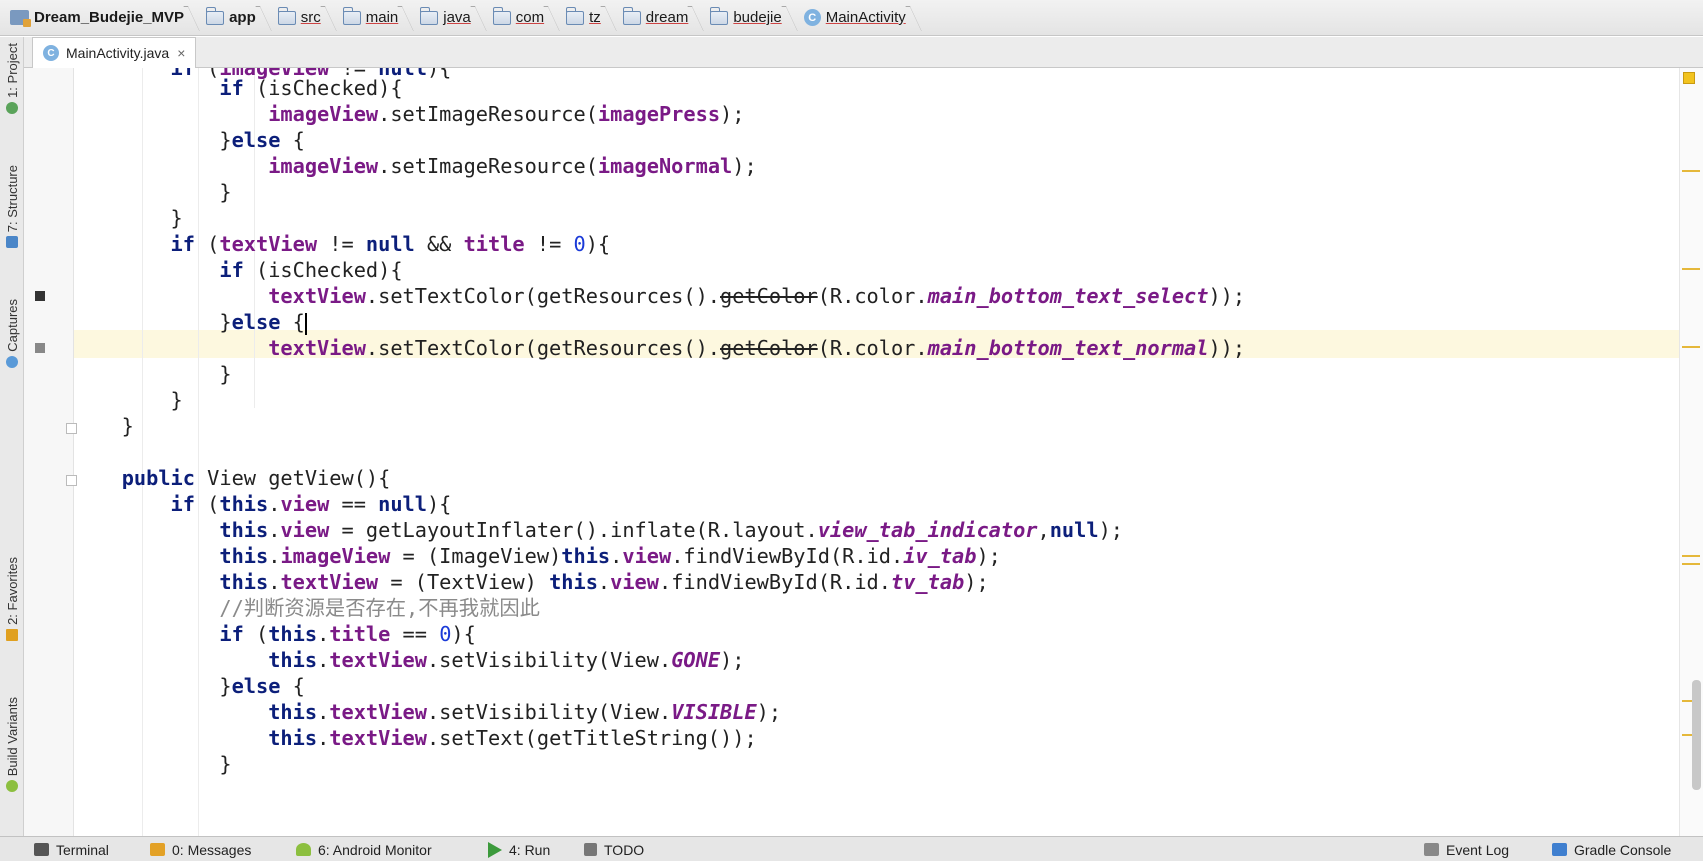  I want to click on breadcrumb-mainactivity: C MainActivity, so click(862, 18).